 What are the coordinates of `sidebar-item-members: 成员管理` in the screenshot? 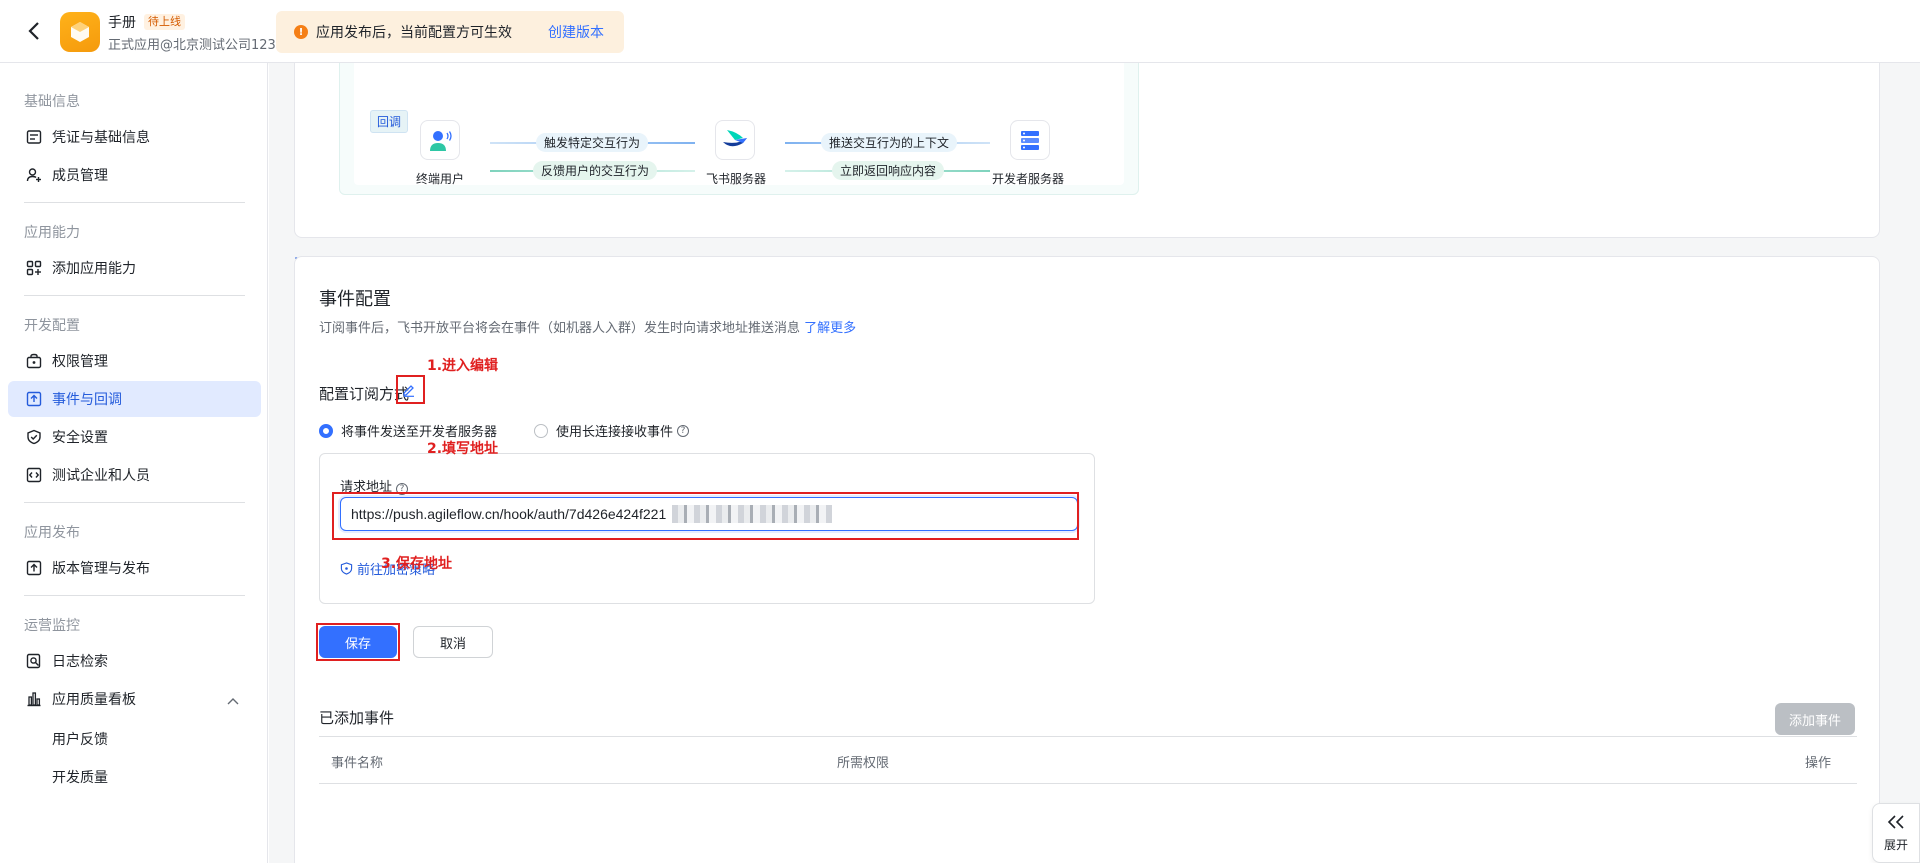 It's located at (134, 175).